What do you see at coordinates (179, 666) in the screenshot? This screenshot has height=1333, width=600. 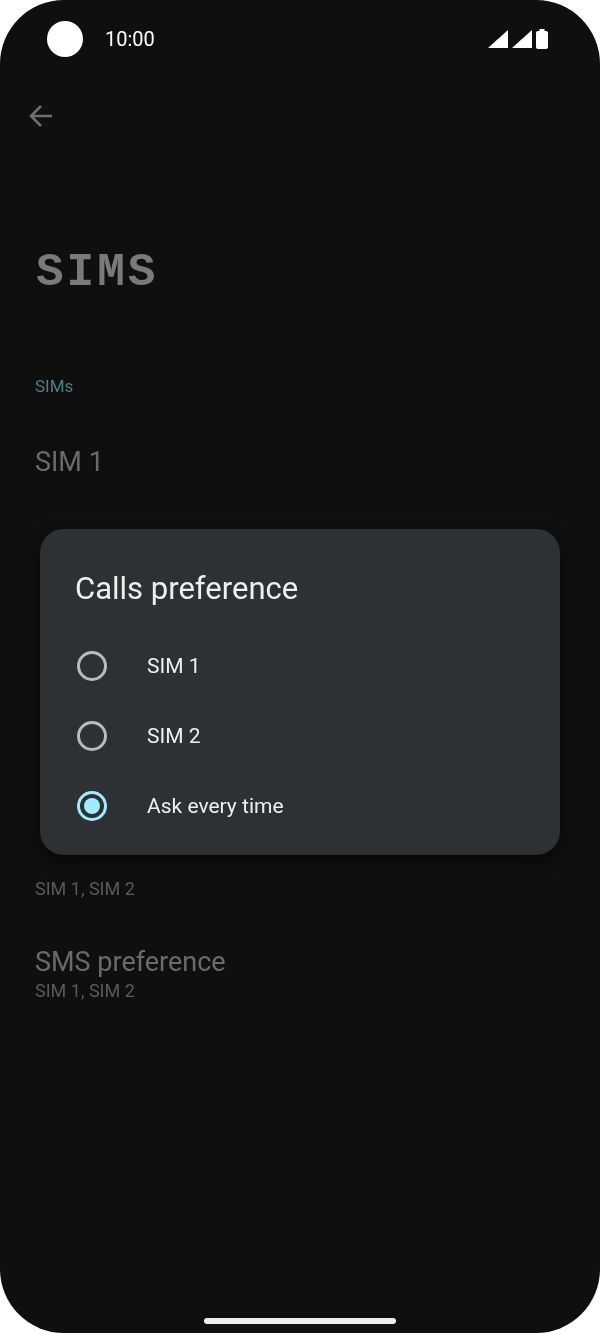 I see `radio-option: SIM 1` at bounding box center [179, 666].